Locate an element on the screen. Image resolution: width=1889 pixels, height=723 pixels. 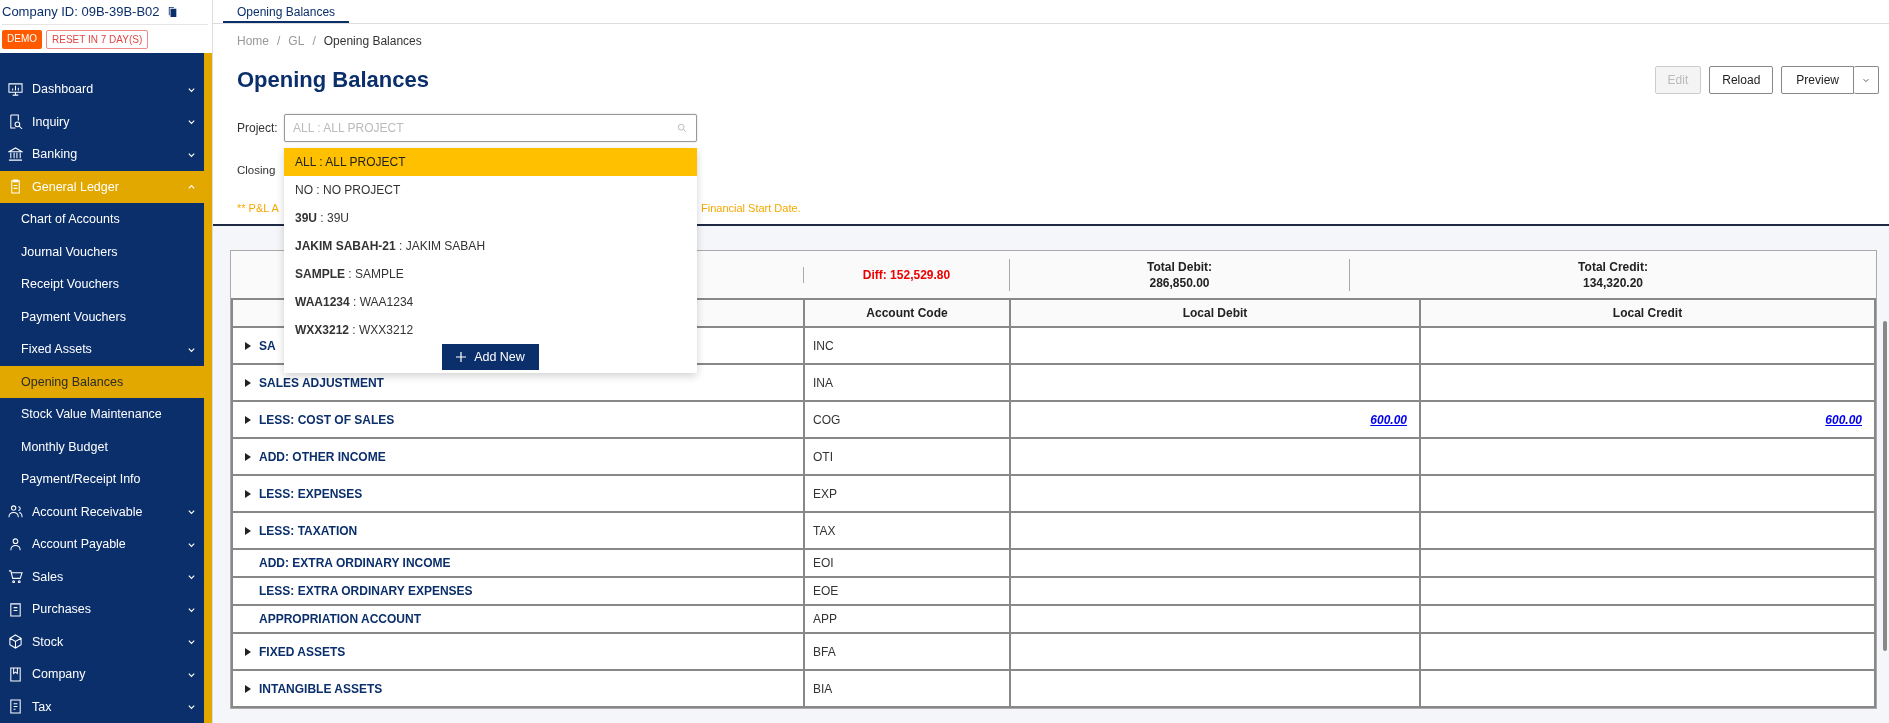
demo-badge: DEMO is located at coordinates (22, 39).